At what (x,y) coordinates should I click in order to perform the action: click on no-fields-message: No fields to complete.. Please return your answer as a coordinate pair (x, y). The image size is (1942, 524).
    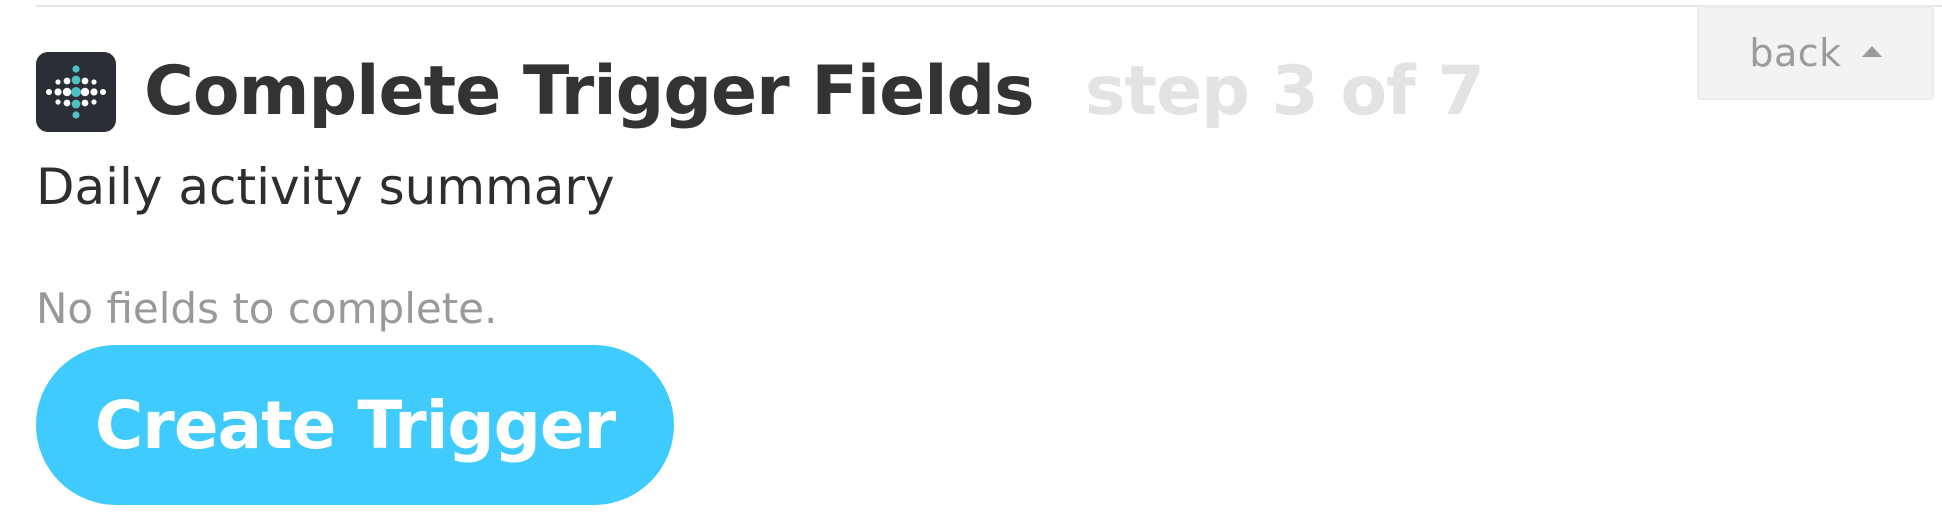
    Looking at the image, I should click on (267, 308).